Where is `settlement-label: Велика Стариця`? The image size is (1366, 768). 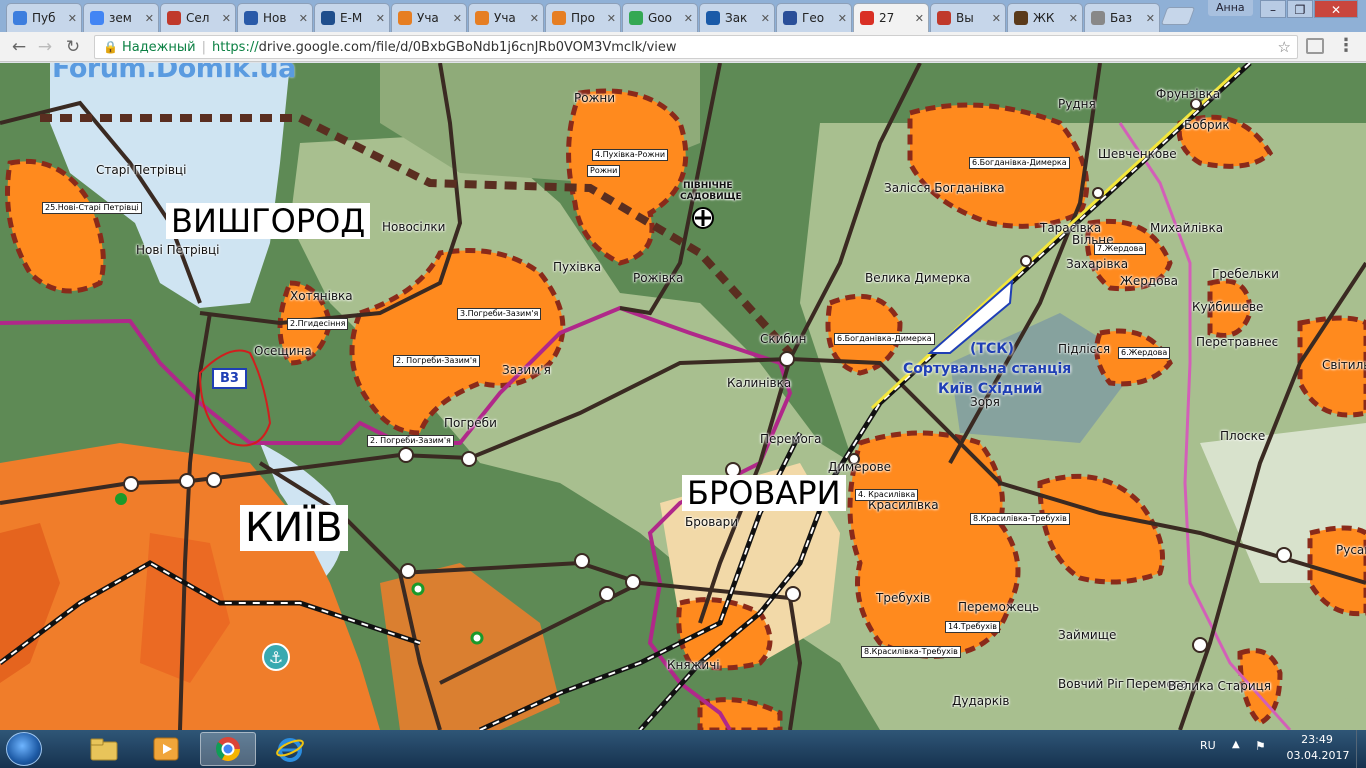 settlement-label: Велика Стариця is located at coordinates (1220, 686).